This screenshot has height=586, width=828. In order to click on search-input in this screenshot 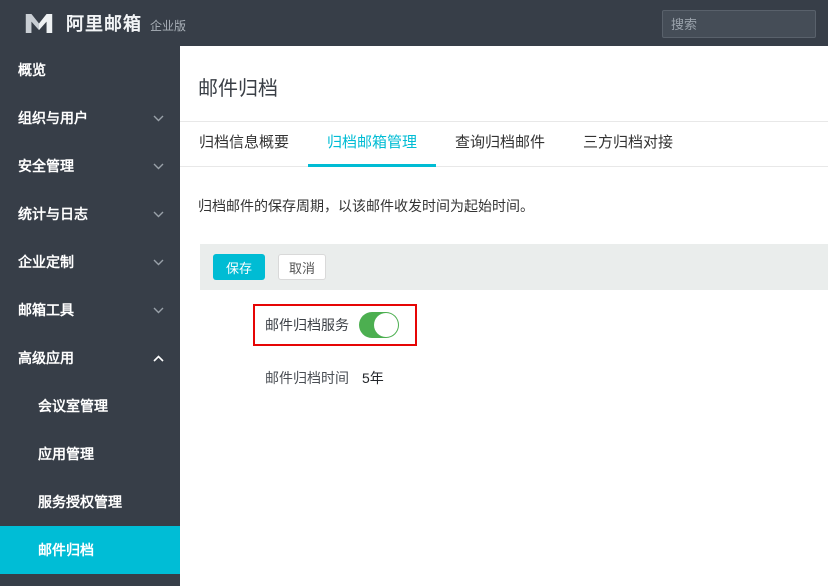, I will do `click(745, 24)`.